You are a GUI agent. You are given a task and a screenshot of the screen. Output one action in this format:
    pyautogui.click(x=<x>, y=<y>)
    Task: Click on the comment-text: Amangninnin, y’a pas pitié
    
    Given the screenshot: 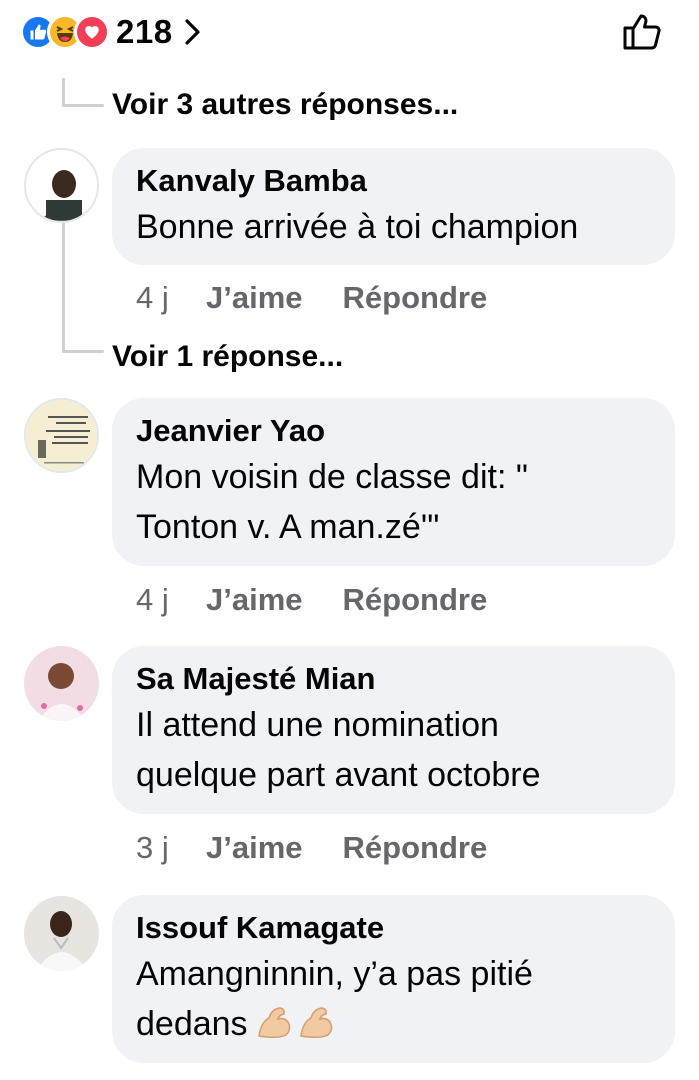 What is the action you would take?
    pyautogui.click(x=334, y=974)
    